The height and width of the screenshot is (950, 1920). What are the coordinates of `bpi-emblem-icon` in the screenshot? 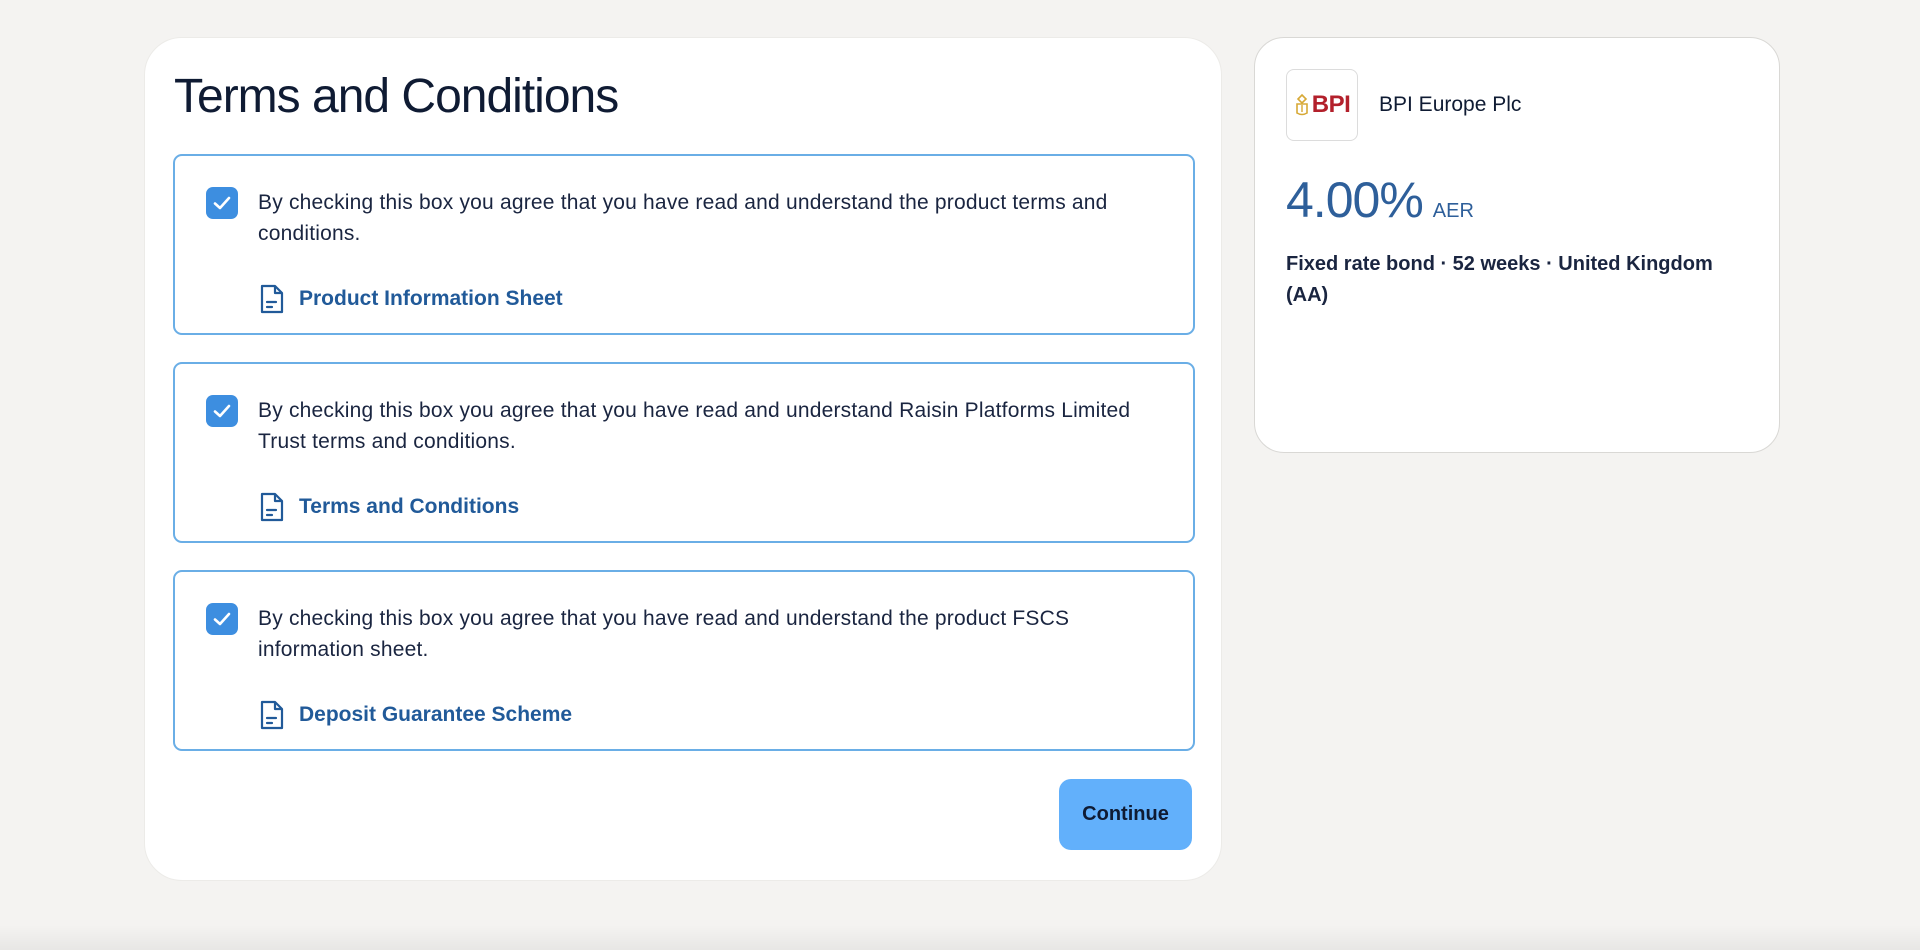 It's located at (1301, 104).